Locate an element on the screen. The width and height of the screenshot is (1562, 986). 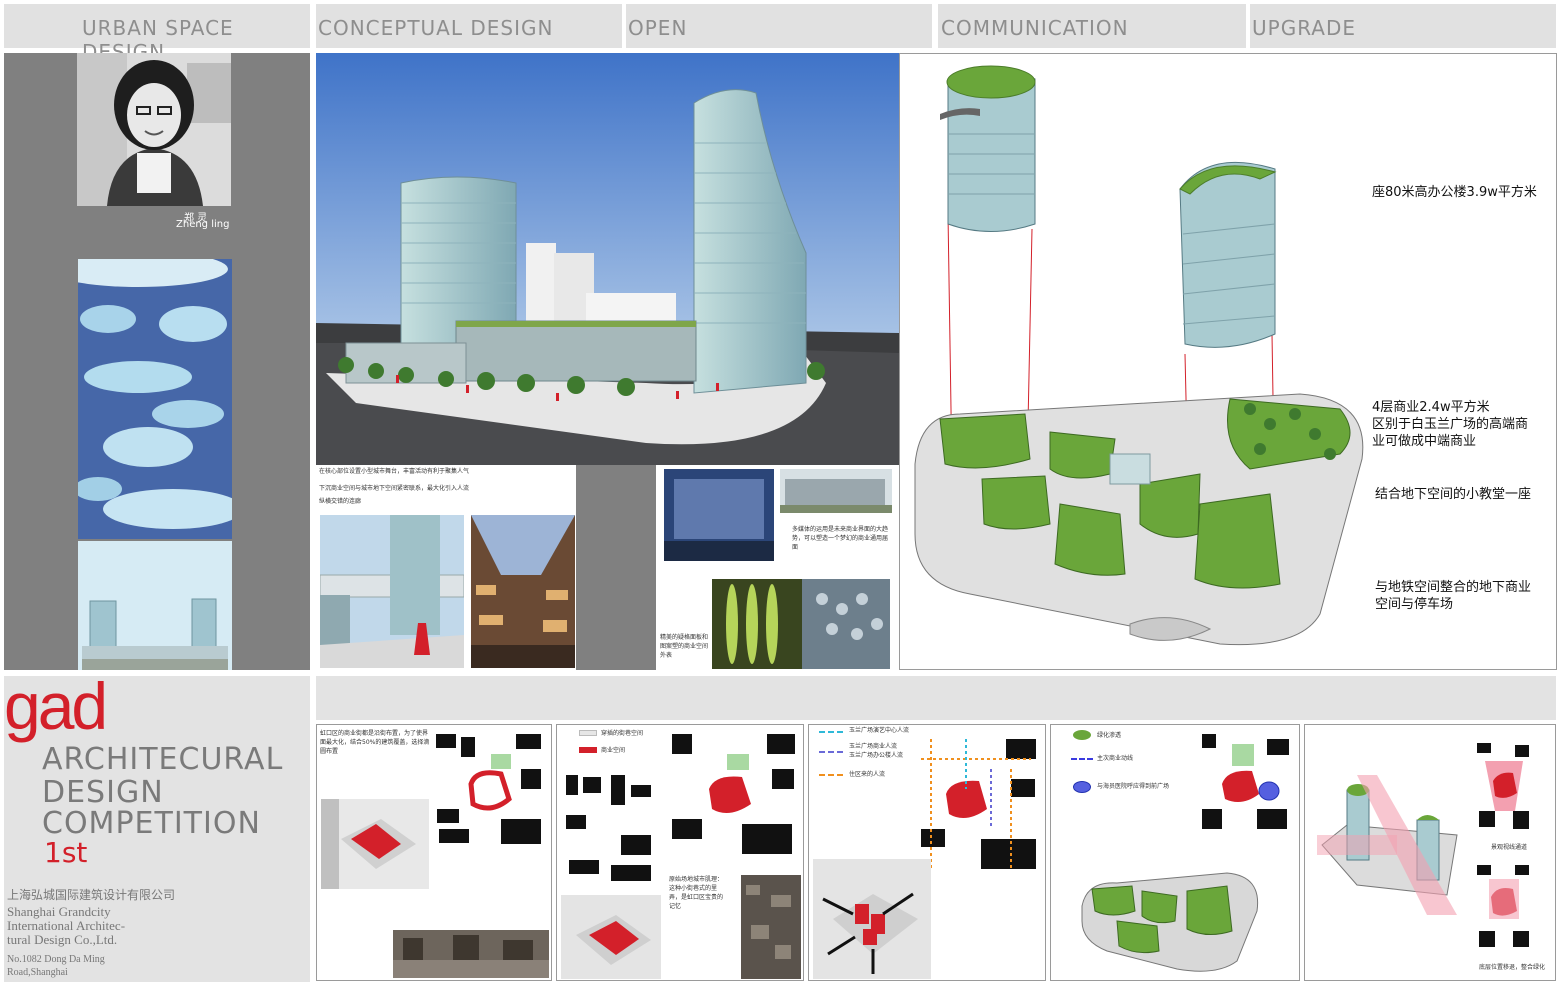
legend-swatch-commercial is located at coordinates (588, 750).